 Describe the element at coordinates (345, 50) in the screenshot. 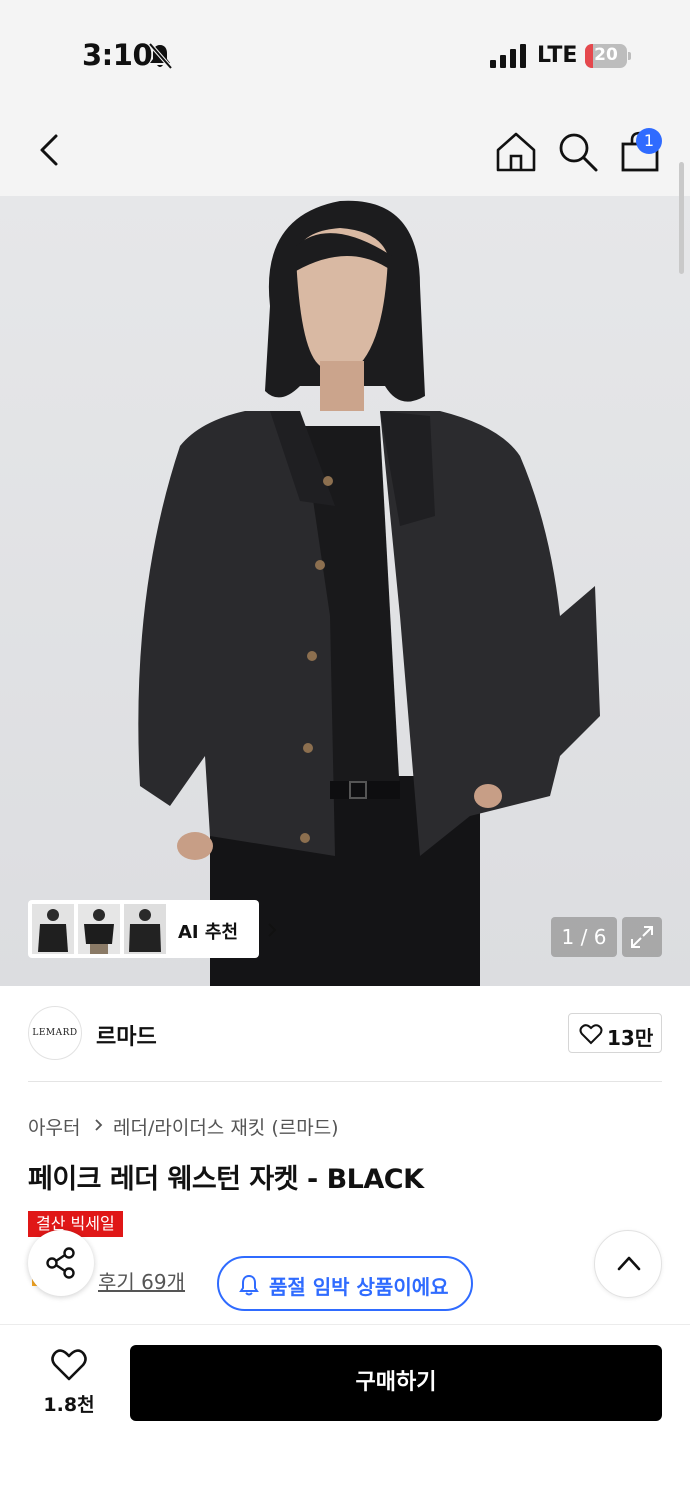

I see `status-bar: 3:10 LTE 20` at that location.